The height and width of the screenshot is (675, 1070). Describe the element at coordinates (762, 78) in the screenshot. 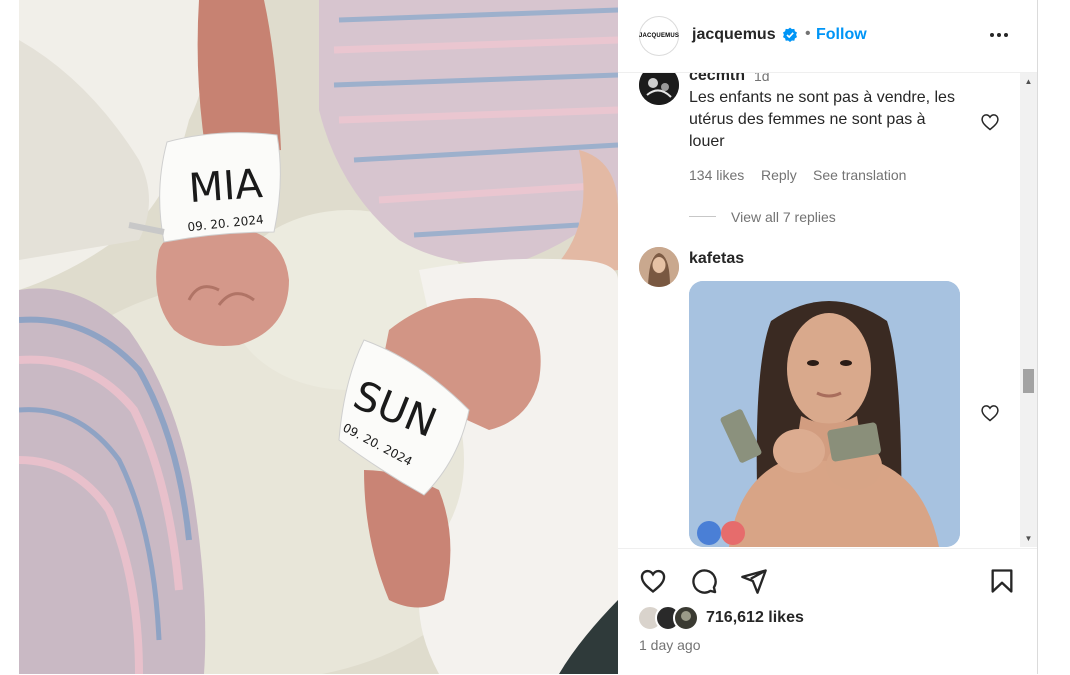

I see `comment-timestamp: 1d` at that location.